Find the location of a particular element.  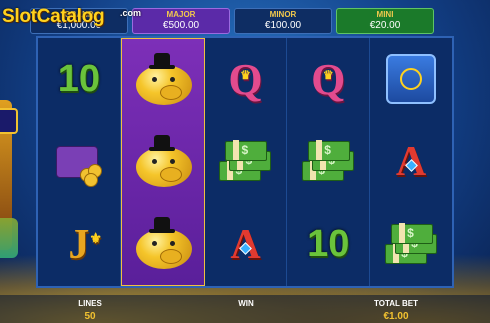

jackpot-value: €100.00 is located at coordinates (283, 25).